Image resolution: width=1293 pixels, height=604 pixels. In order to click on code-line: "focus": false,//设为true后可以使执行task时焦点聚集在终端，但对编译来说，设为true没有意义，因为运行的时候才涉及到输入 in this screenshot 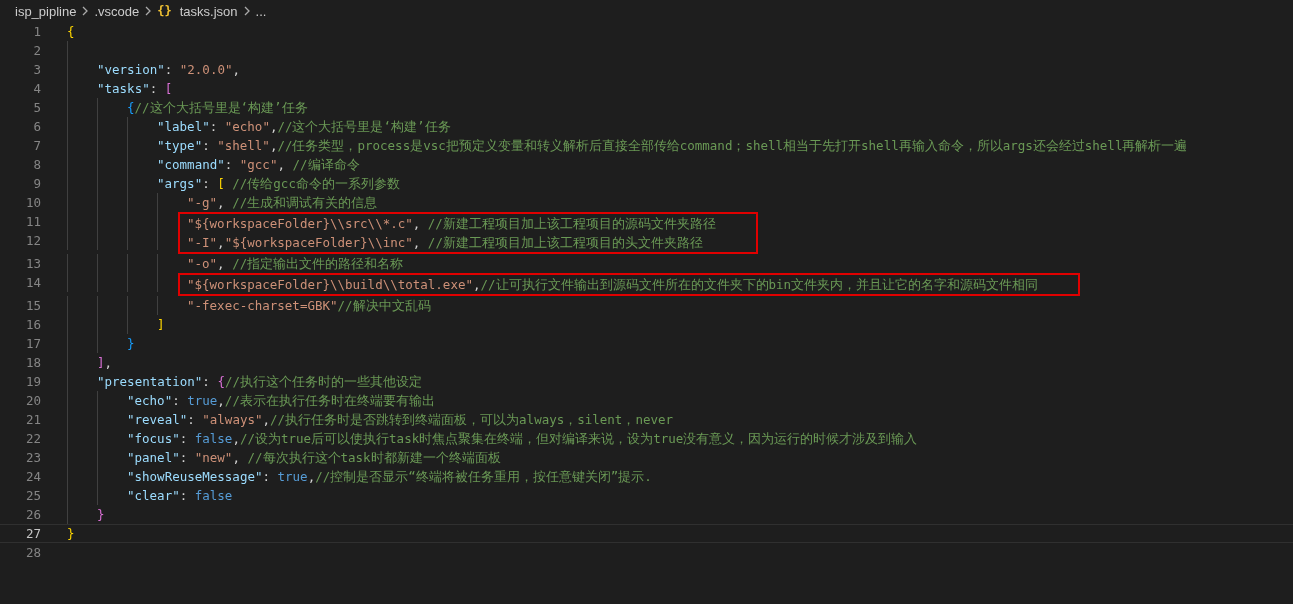, I will do `click(522, 439)`.